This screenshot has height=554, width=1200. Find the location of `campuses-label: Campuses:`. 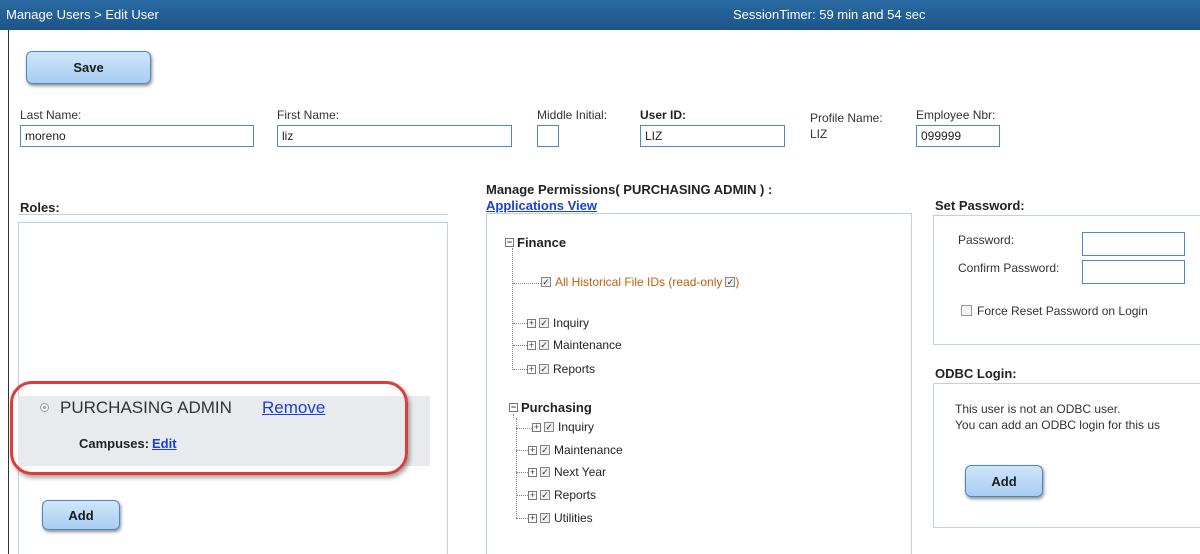

campuses-label: Campuses: is located at coordinates (114, 443).